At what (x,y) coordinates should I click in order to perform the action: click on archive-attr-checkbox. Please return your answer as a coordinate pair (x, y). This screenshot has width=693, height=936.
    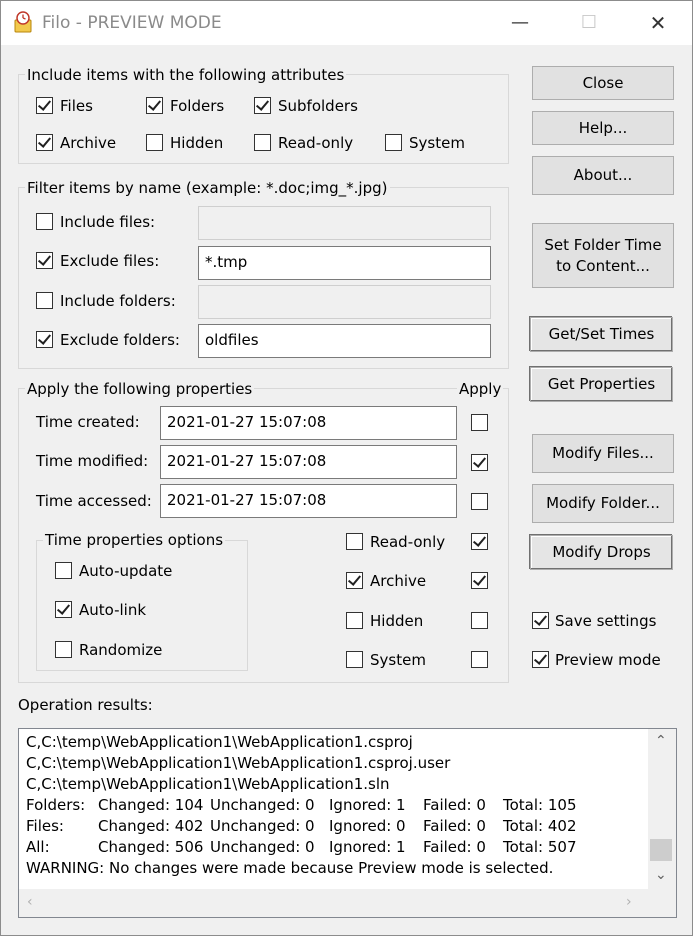
    Looking at the image, I should click on (44, 142).